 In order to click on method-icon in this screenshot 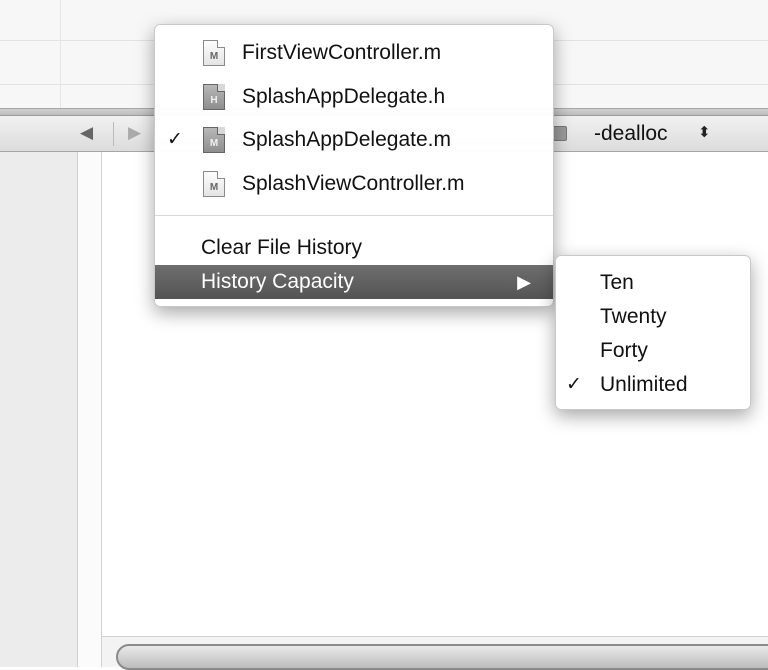, I will do `click(560, 133)`.